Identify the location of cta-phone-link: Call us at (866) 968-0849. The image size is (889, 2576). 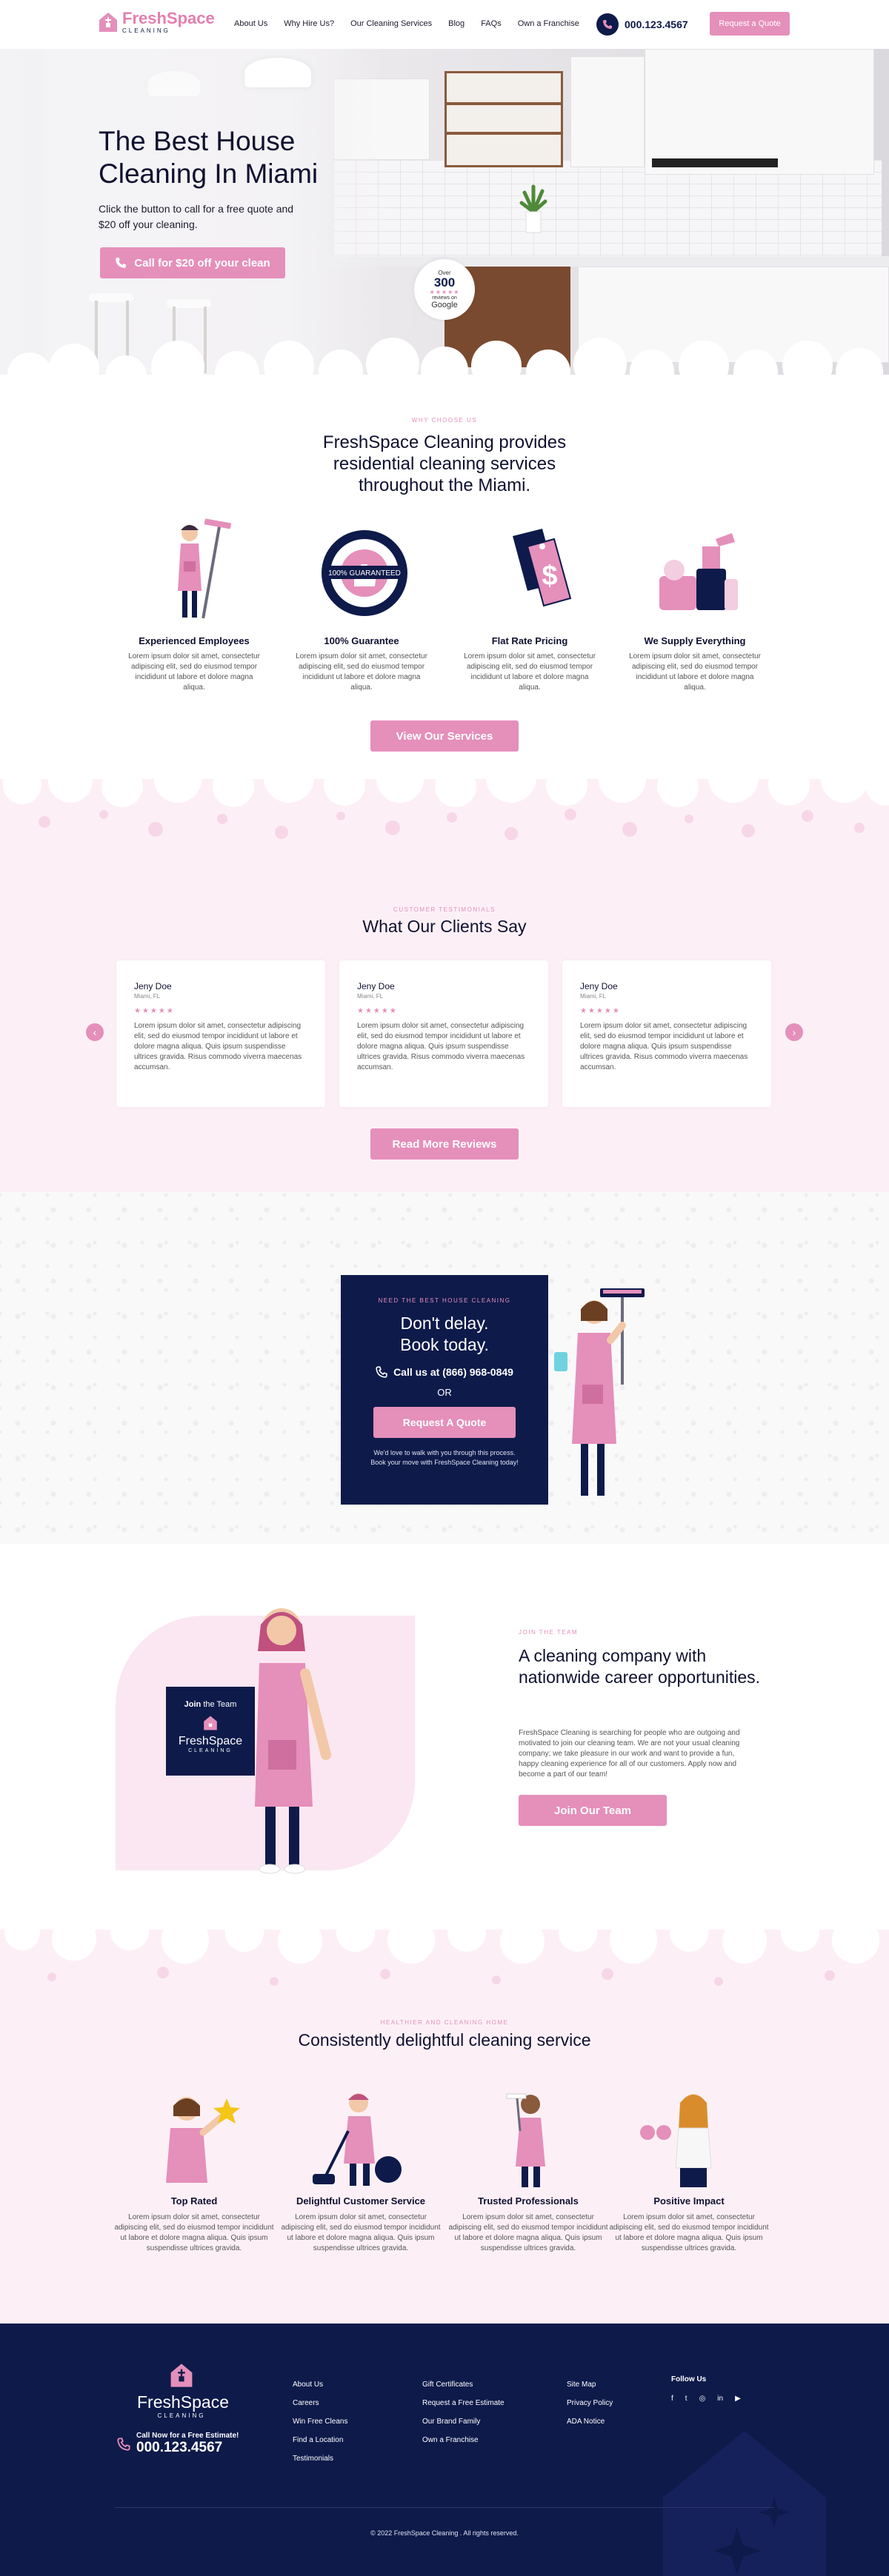
(444, 1372).